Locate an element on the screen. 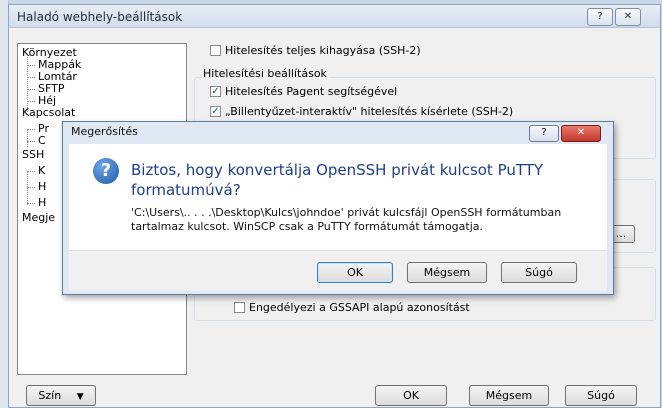 The width and height of the screenshot is (662, 408). dialog-button-bar: OK Mégsem Súgó is located at coordinates (338, 270).